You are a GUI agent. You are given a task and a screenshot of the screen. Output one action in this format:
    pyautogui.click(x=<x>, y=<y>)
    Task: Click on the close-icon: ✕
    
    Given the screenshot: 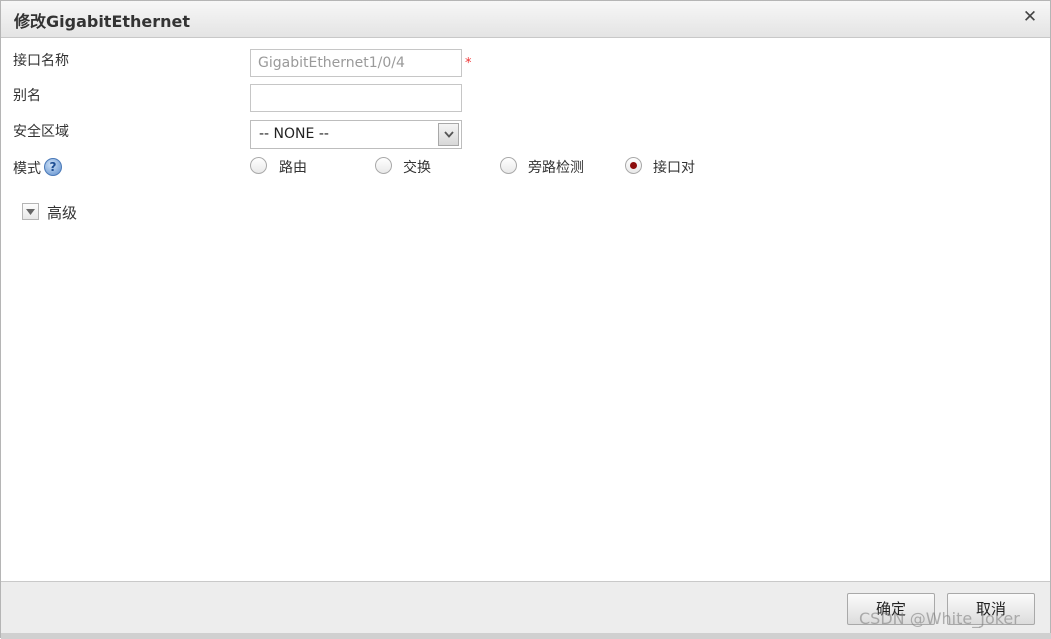 What is the action you would take?
    pyautogui.click(x=1030, y=17)
    